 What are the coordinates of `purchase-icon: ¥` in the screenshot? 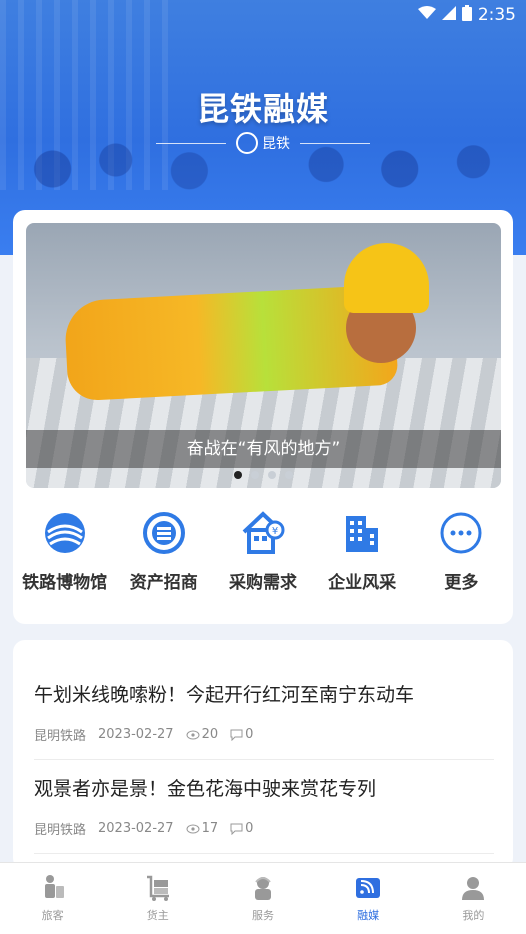 It's located at (263, 532).